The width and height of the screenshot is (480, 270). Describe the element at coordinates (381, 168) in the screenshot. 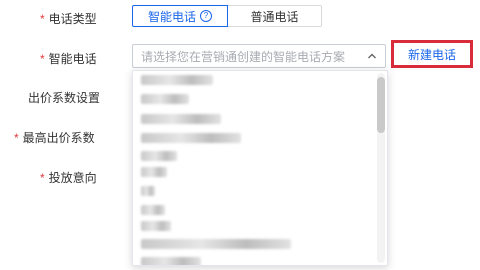

I see `dropdown-scrollbar` at that location.